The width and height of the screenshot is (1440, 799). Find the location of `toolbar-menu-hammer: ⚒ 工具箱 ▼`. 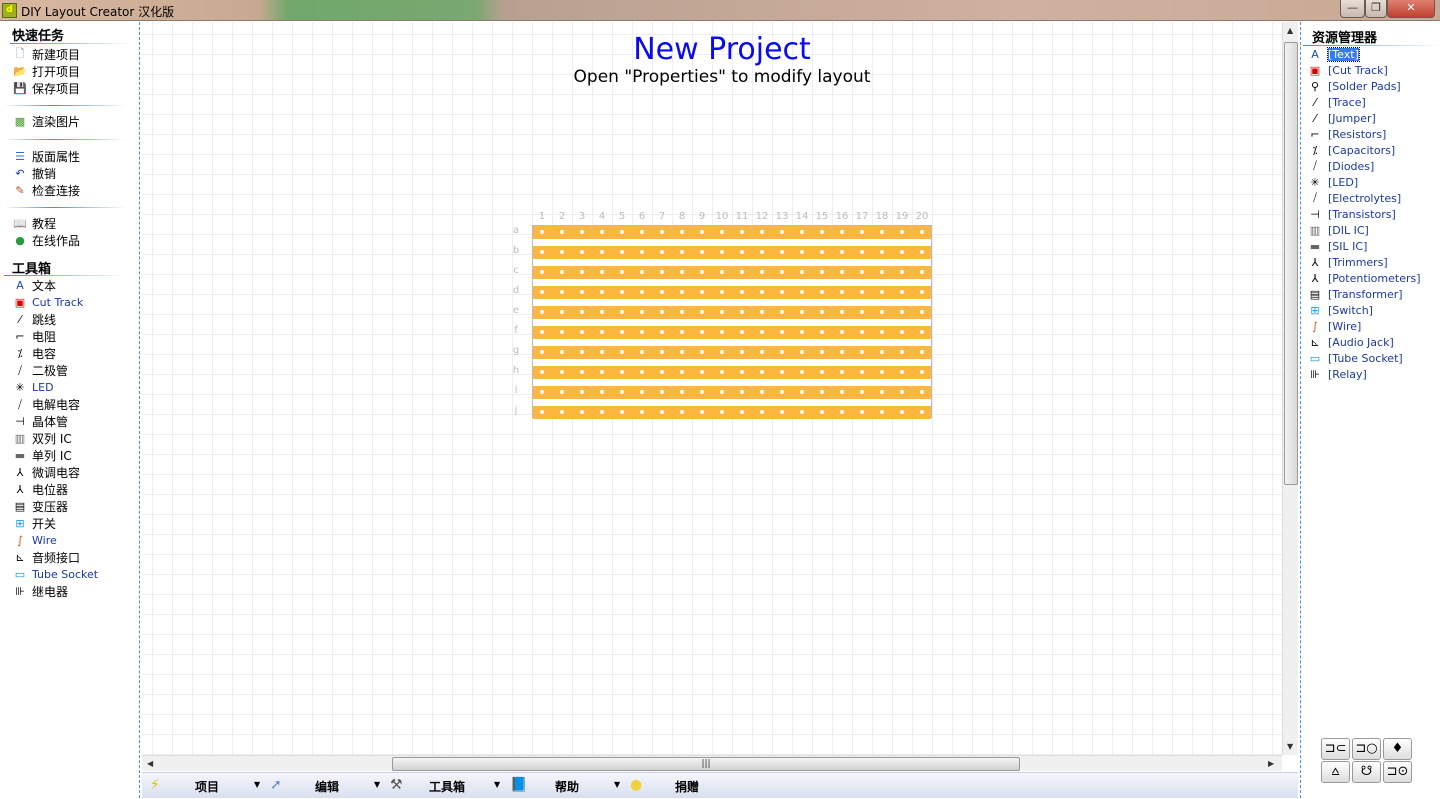

toolbar-menu-hammer: ⚒ 工具箱 ▼ is located at coordinates (442, 786).